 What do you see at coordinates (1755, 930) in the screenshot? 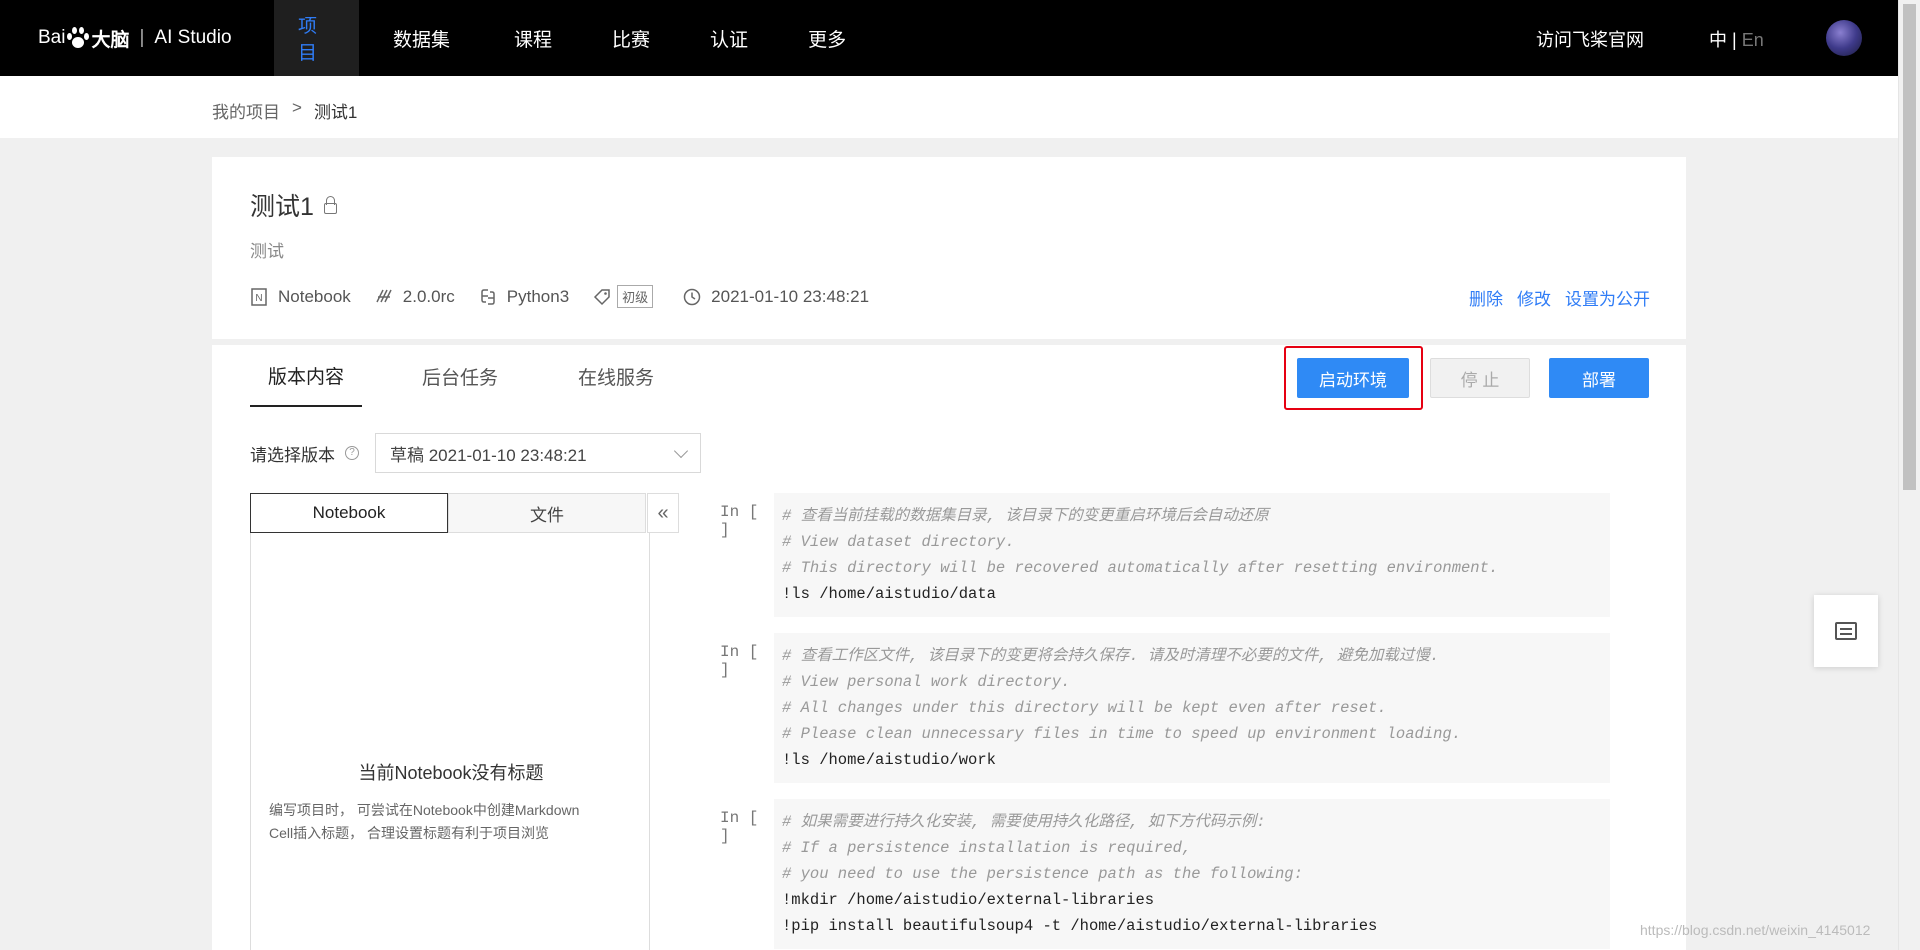
I see `watermark: https://blog.csdn.net/weixin_4145012` at bounding box center [1755, 930].